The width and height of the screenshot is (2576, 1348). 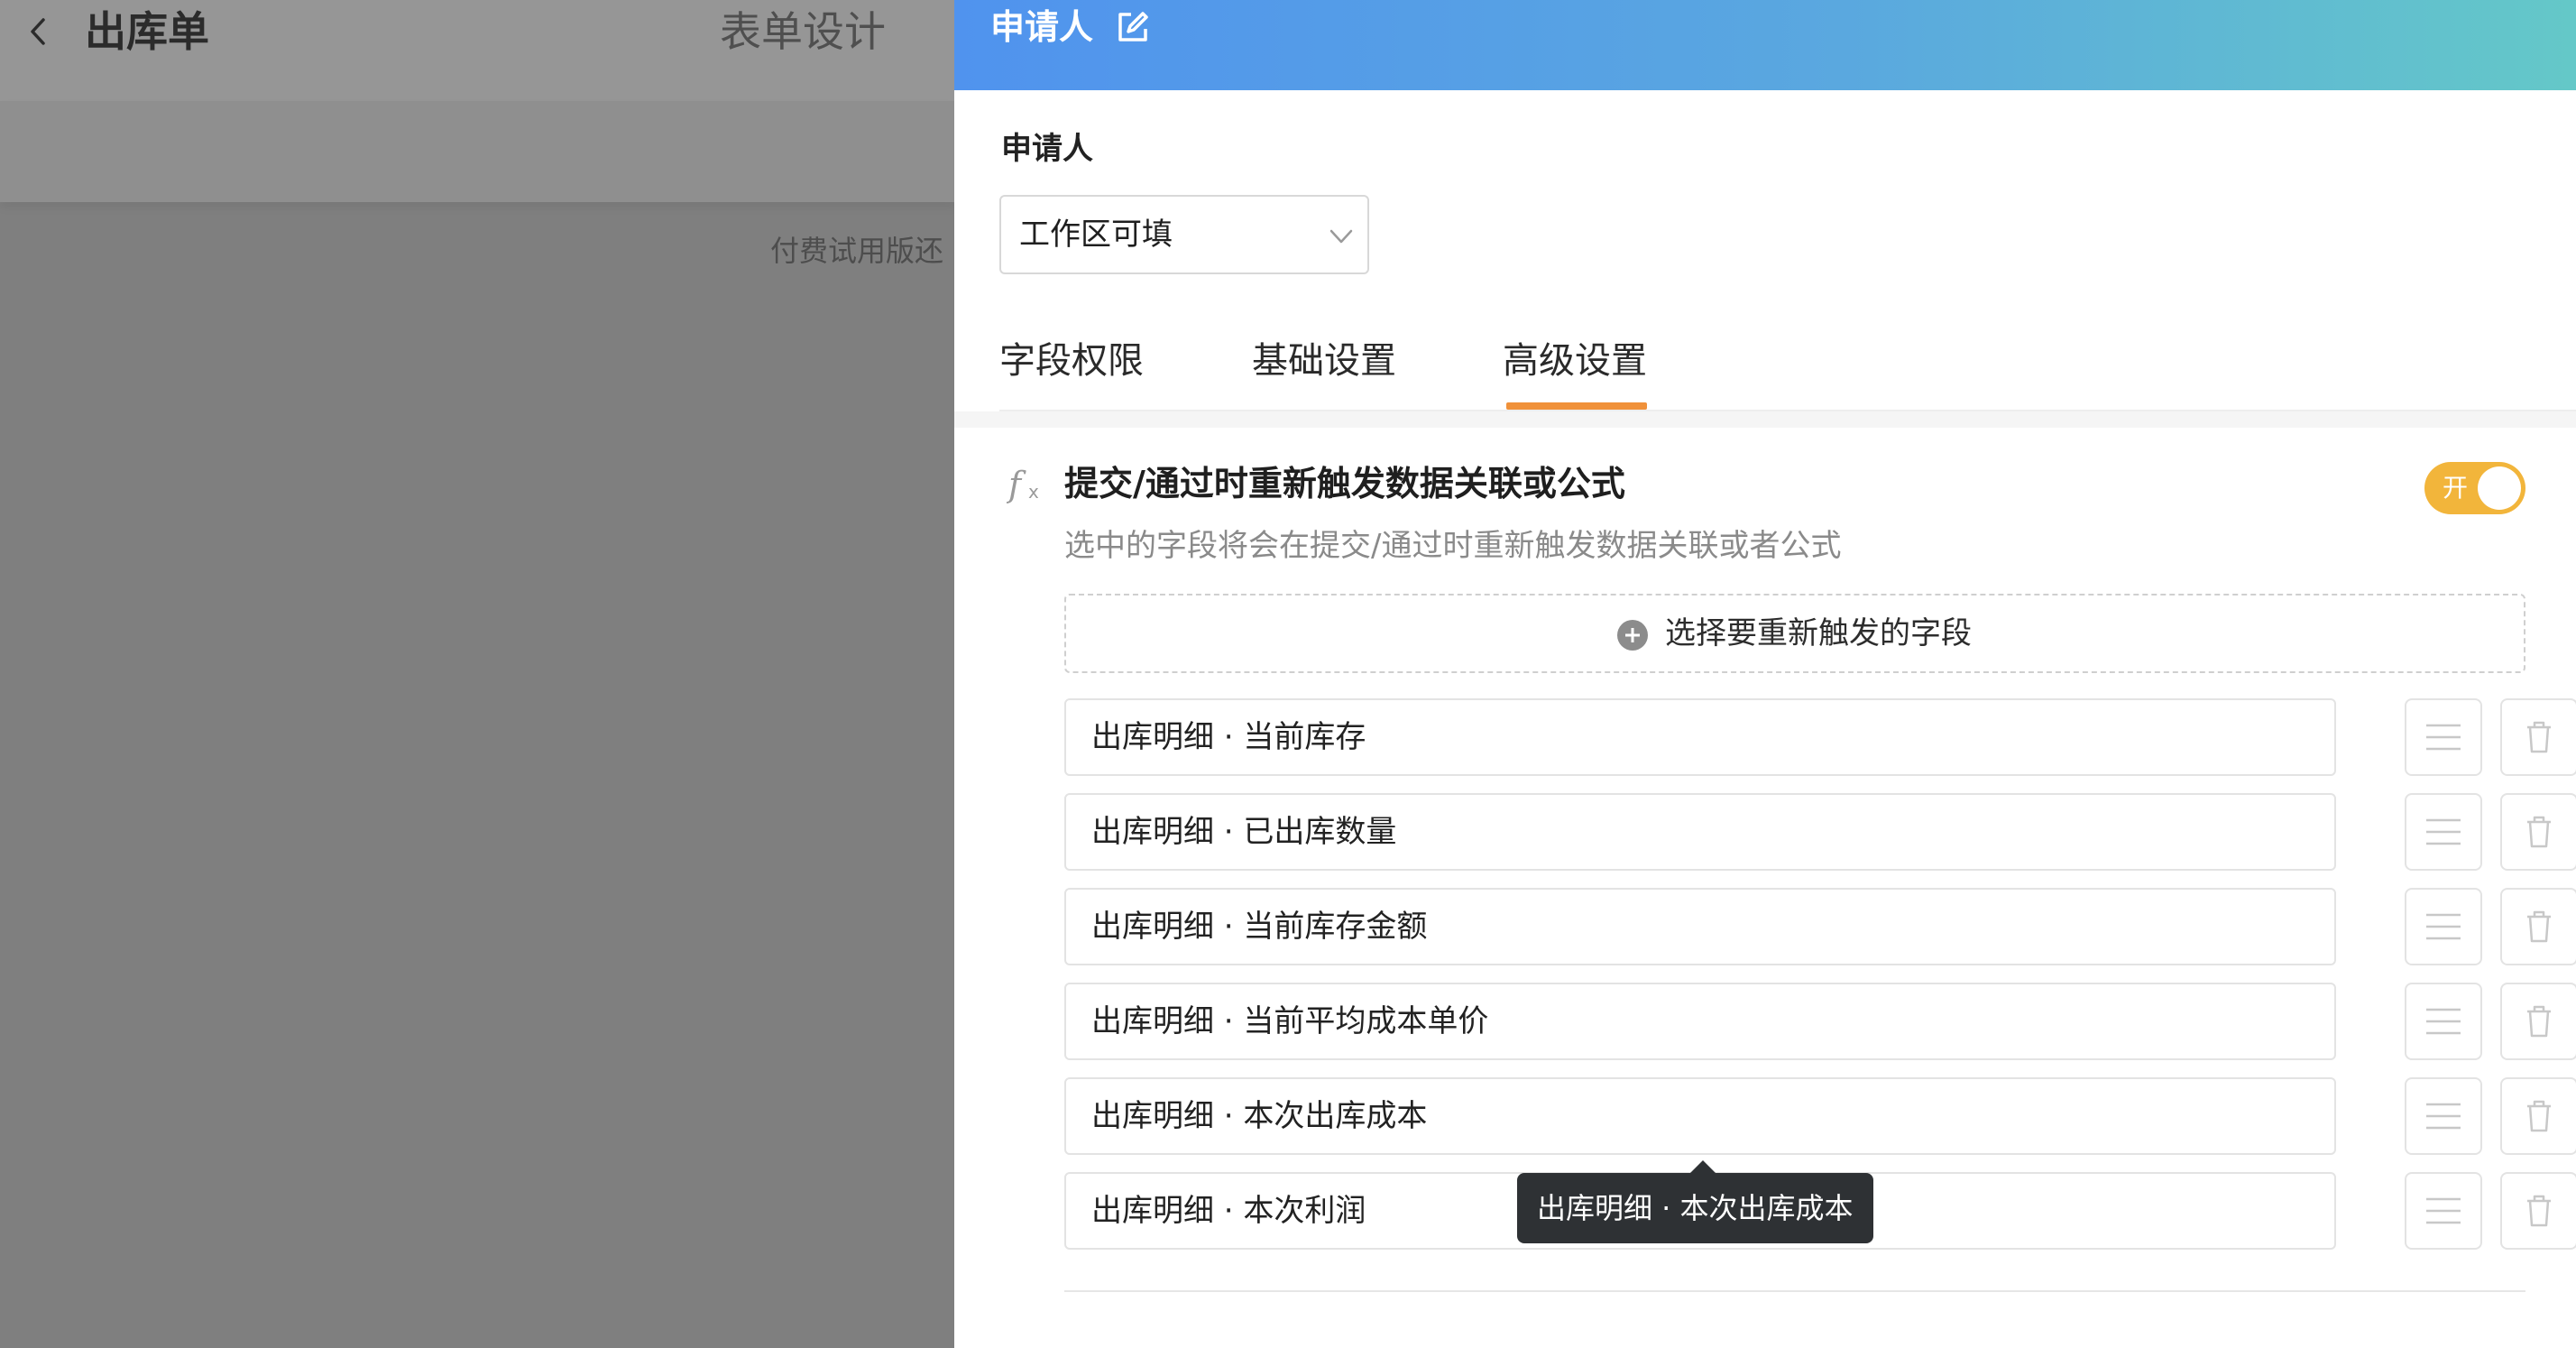 I want to click on field-item-label: 出库明细 · 当前平均成本单价, so click(x=1290, y=1021).